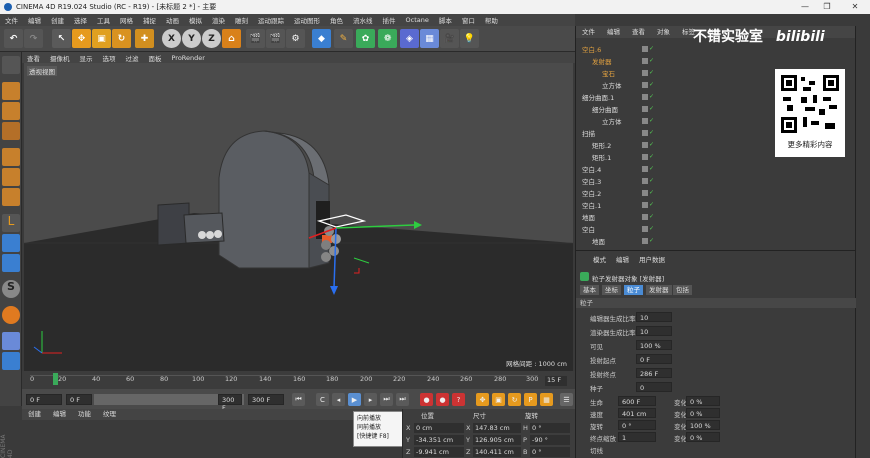 The height and width of the screenshot is (458, 870). What do you see at coordinates (298, 399) in the screenshot?
I see `goto-start-icon: ⏮` at bounding box center [298, 399].